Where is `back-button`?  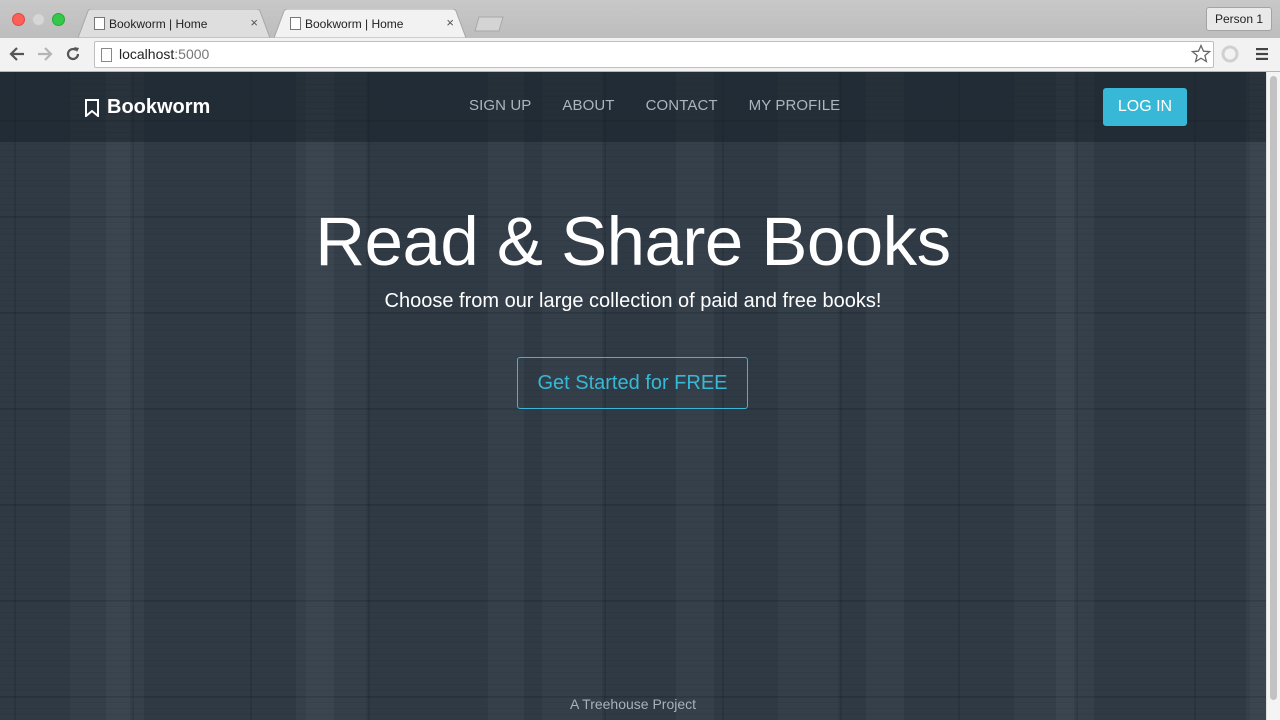 back-button is located at coordinates (17, 54).